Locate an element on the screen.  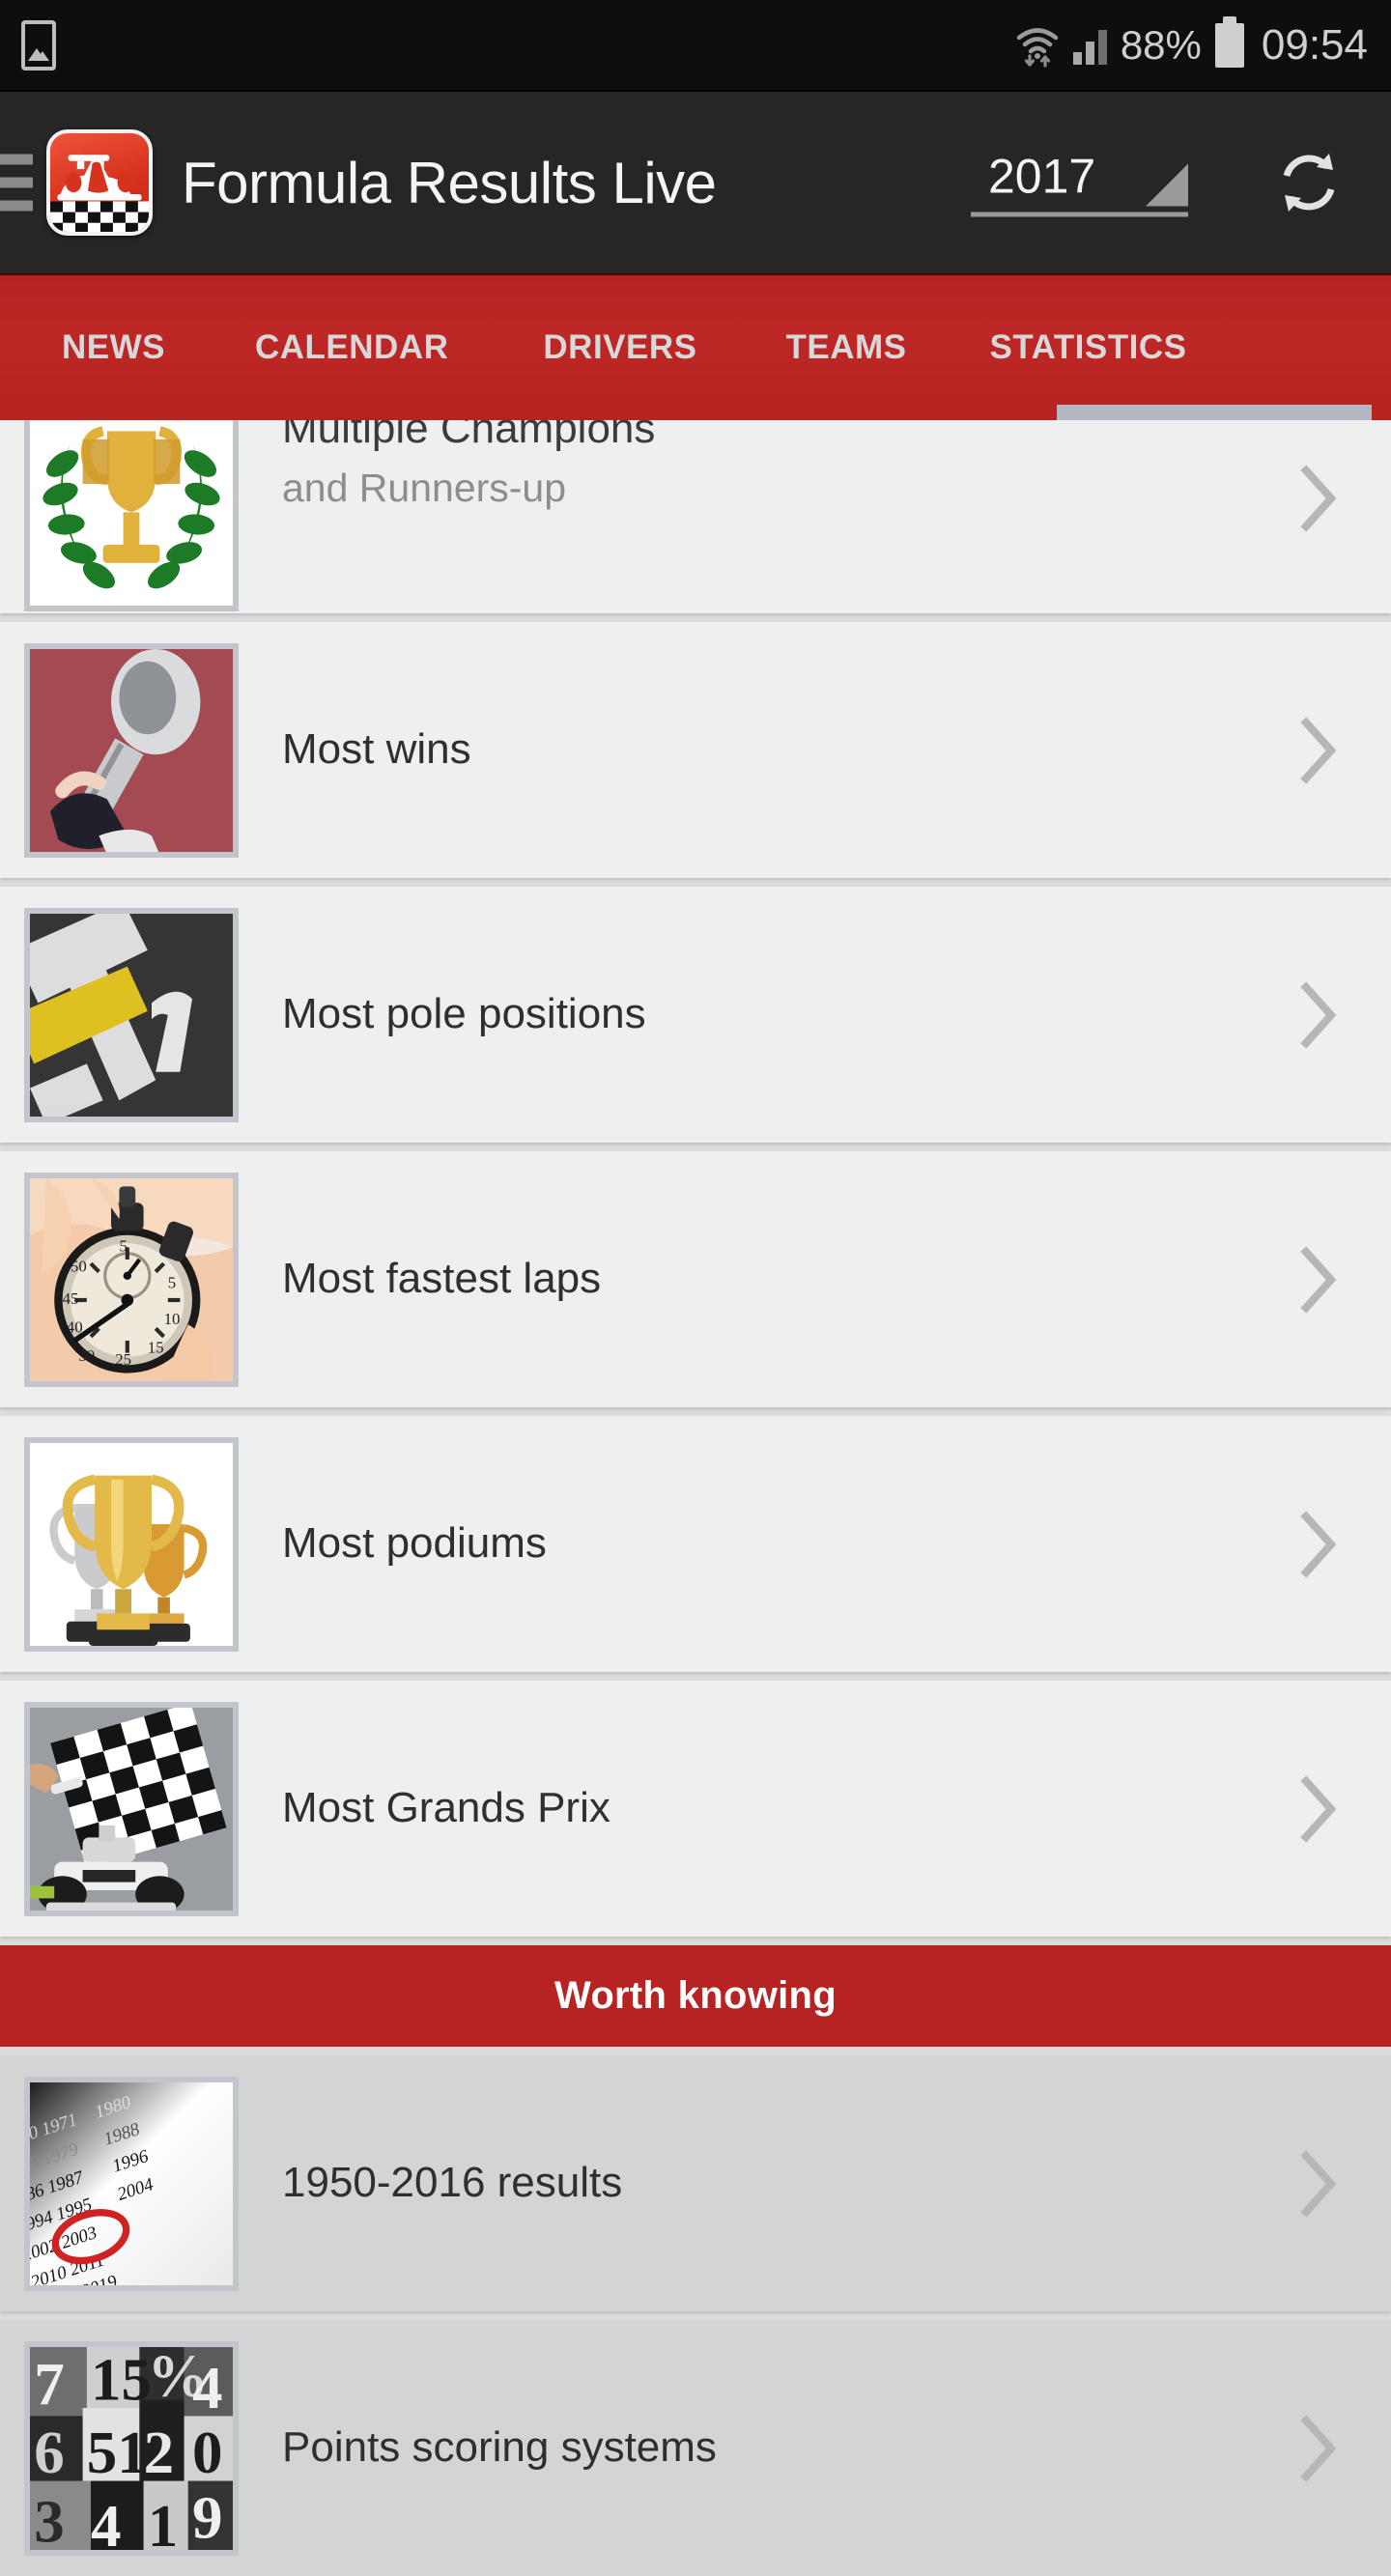
list-item-title: Most Grands Prix is located at coordinates (446, 1808).